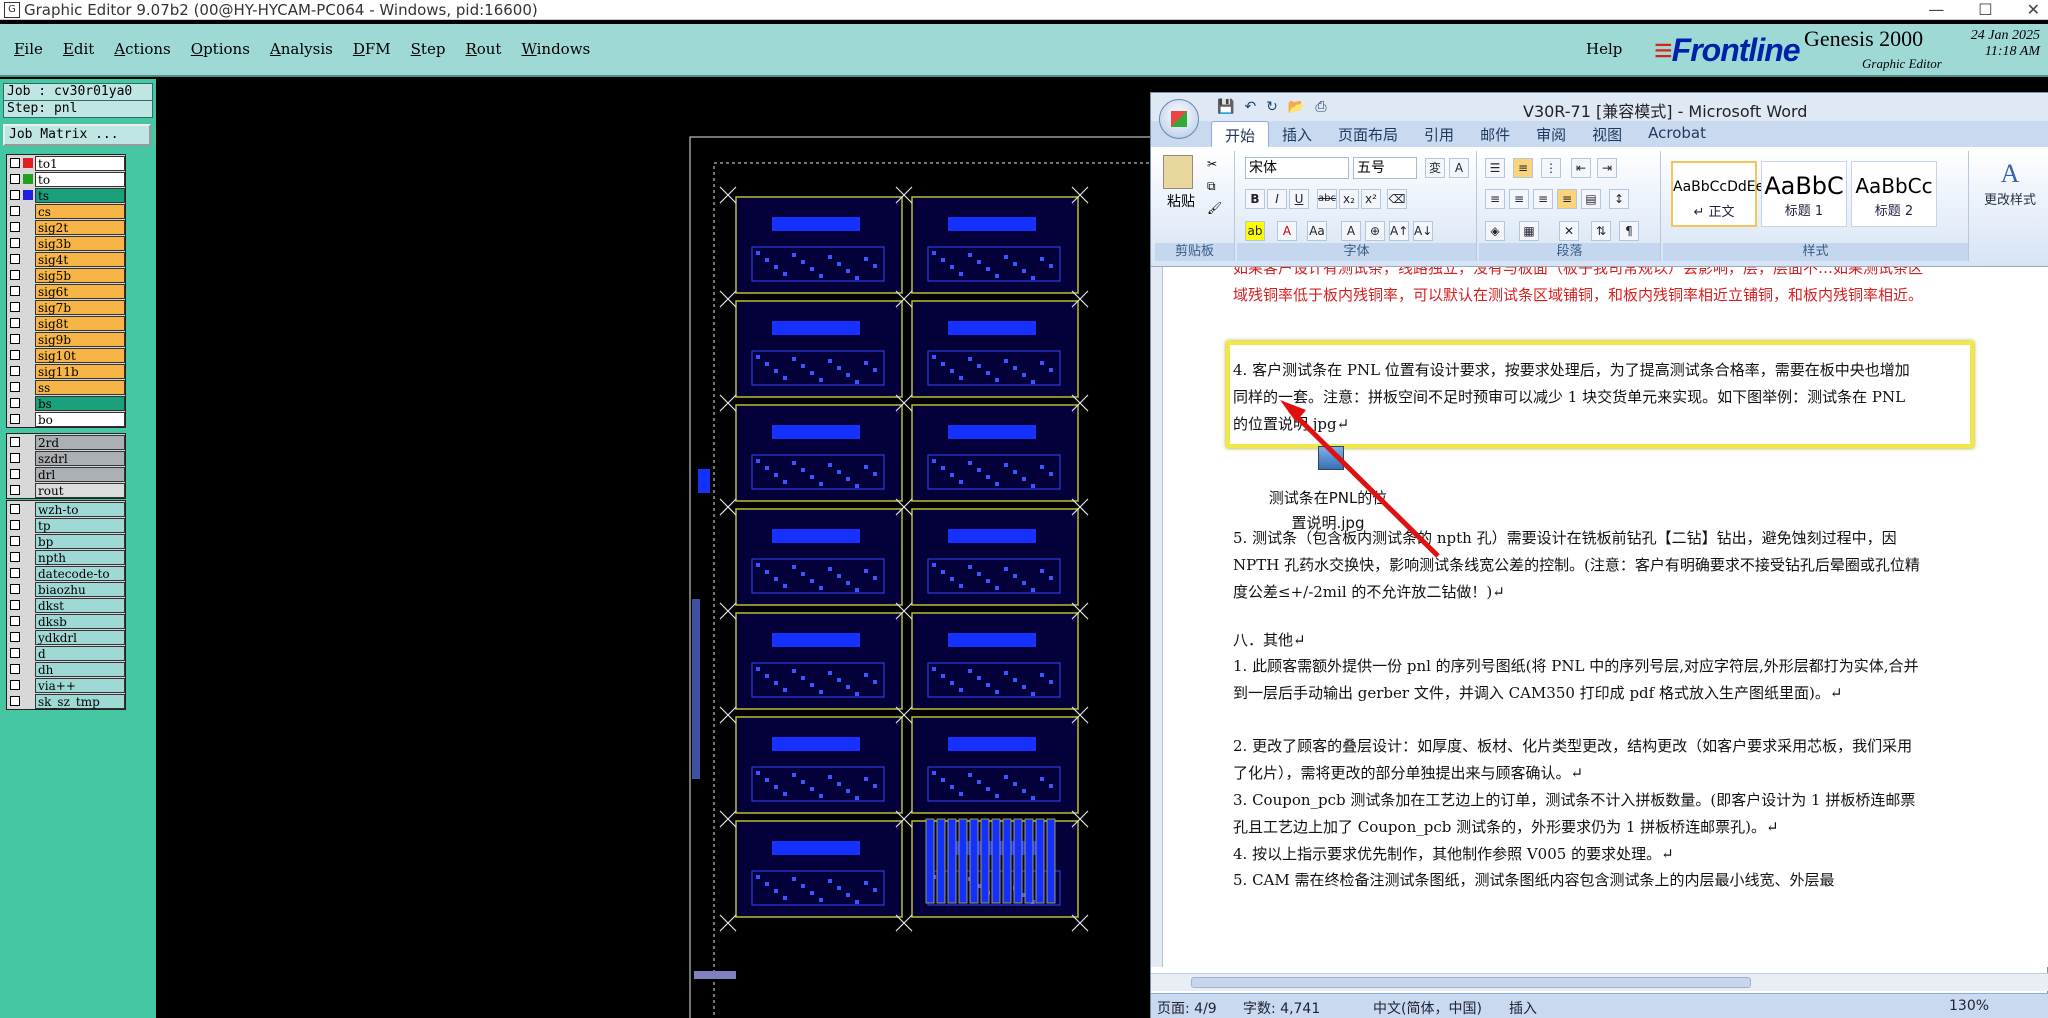 The width and height of the screenshot is (2048, 1018). What do you see at coordinates (1179, 119) in the screenshot?
I see `office-button-icon` at bounding box center [1179, 119].